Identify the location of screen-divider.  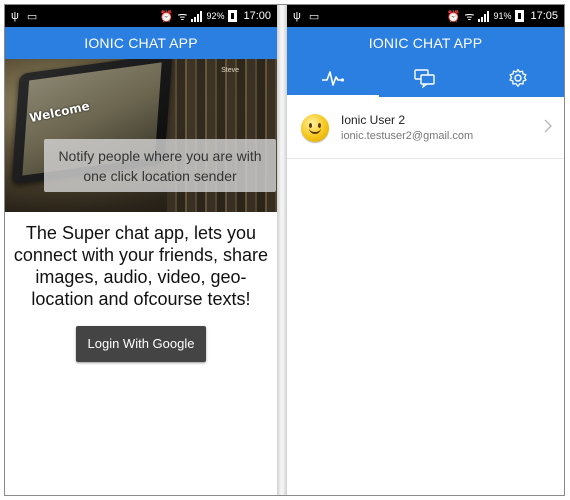
(282, 250).